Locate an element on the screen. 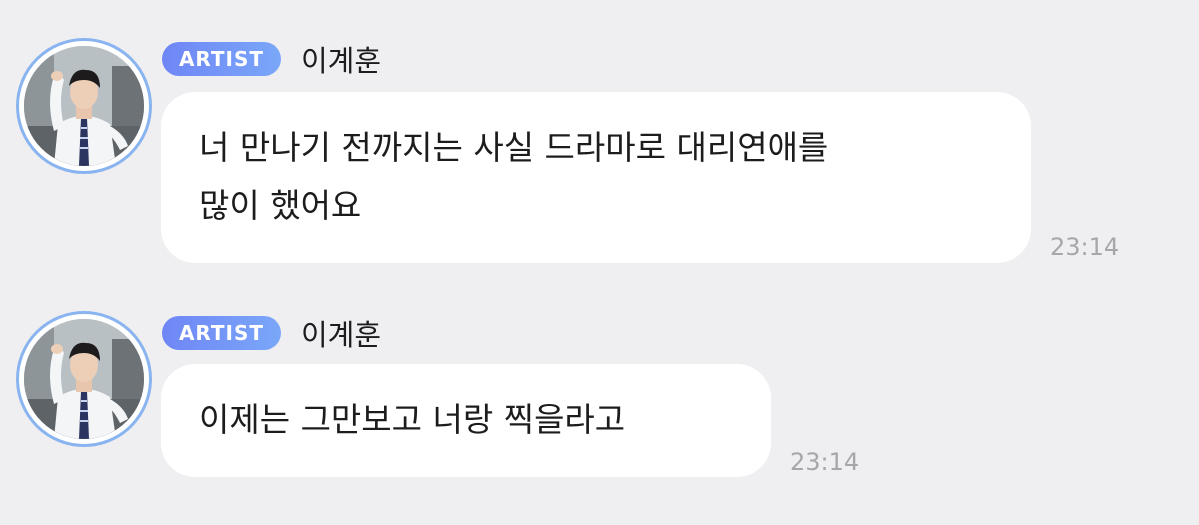 The width and height of the screenshot is (1199, 525). message-text-line: 많이 했어요 is located at coordinates (280, 205).